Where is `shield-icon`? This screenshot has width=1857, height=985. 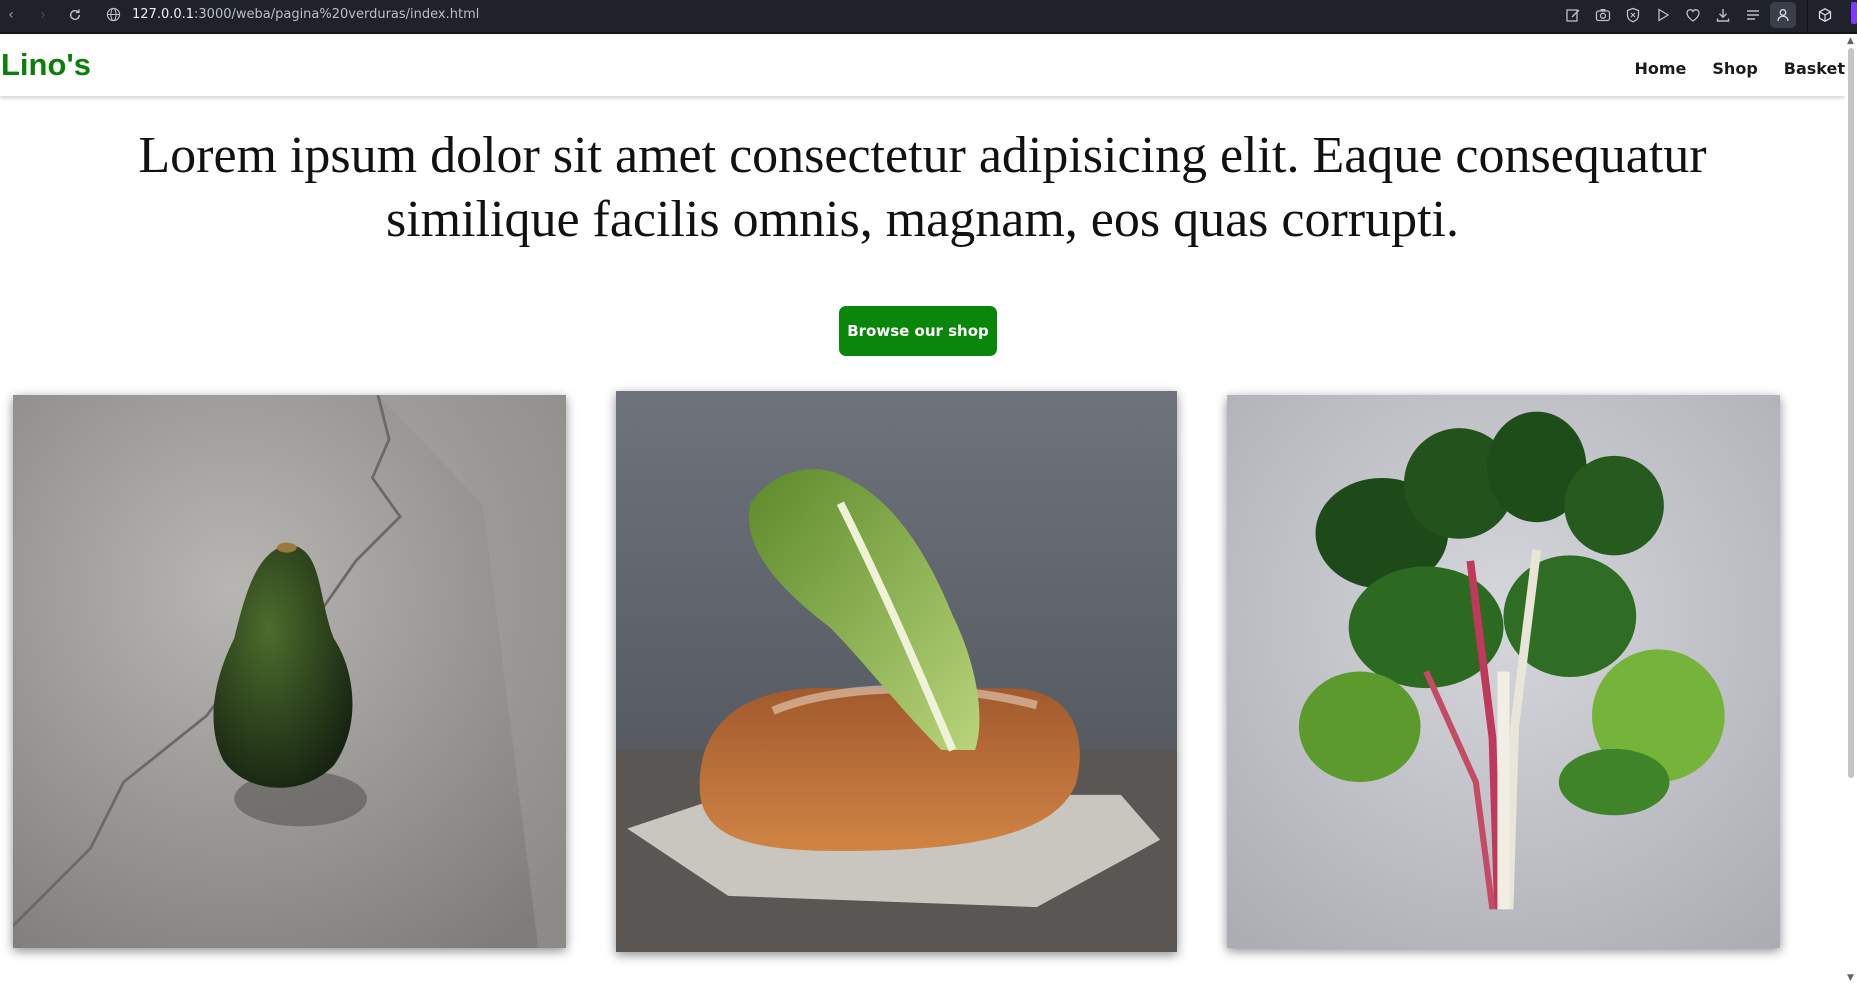 shield-icon is located at coordinates (1633, 15).